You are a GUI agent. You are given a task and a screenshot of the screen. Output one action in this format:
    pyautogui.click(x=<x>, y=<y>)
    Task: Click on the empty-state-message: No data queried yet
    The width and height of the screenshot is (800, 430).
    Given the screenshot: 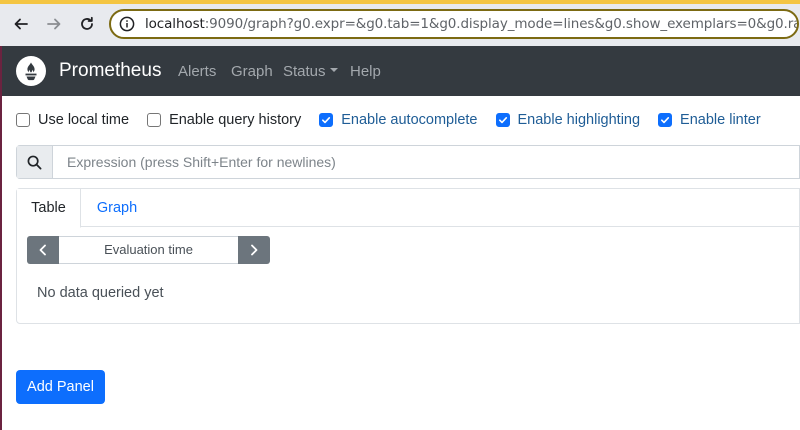 What is the action you would take?
    pyautogui.click(x=100, y=293)
    